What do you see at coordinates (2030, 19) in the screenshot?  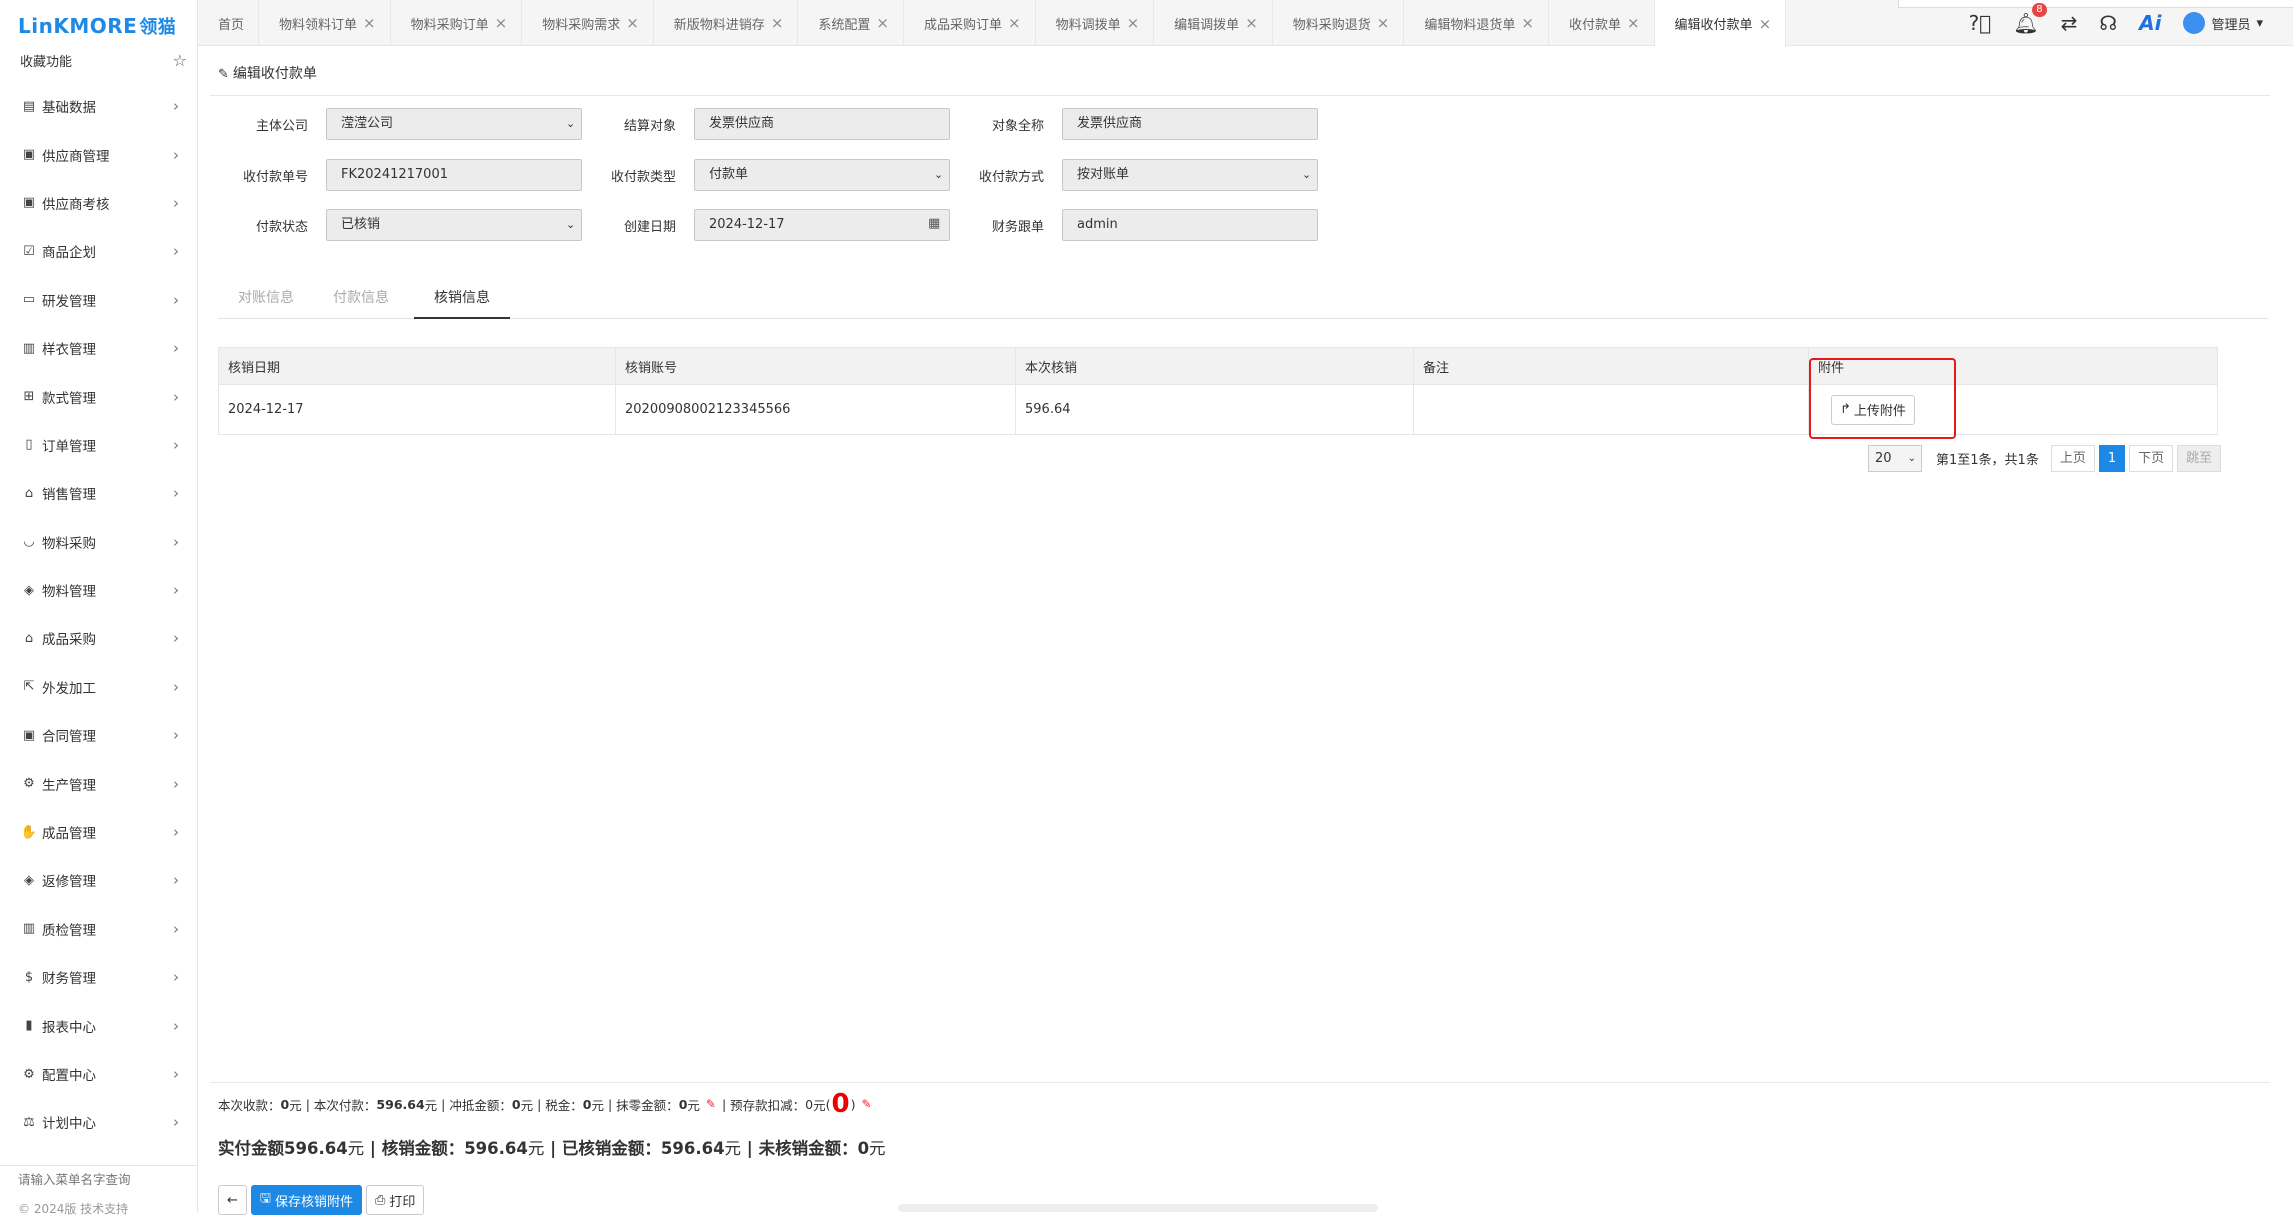 I see `bell-icon: 🔔︎ 8` at bounding box center [2030, 19].